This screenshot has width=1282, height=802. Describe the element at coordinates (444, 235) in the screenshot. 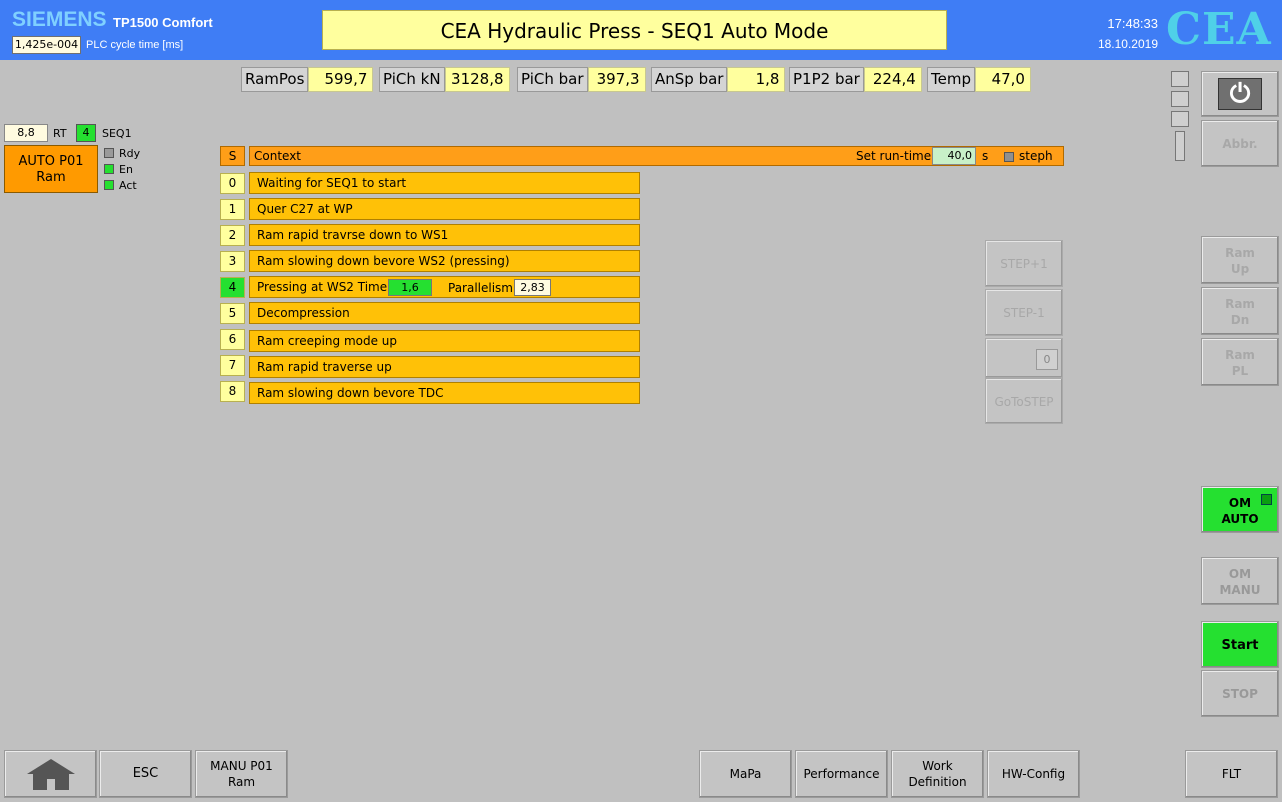

I see `step-context: Ram rapid travrse down to WS1` at that location.